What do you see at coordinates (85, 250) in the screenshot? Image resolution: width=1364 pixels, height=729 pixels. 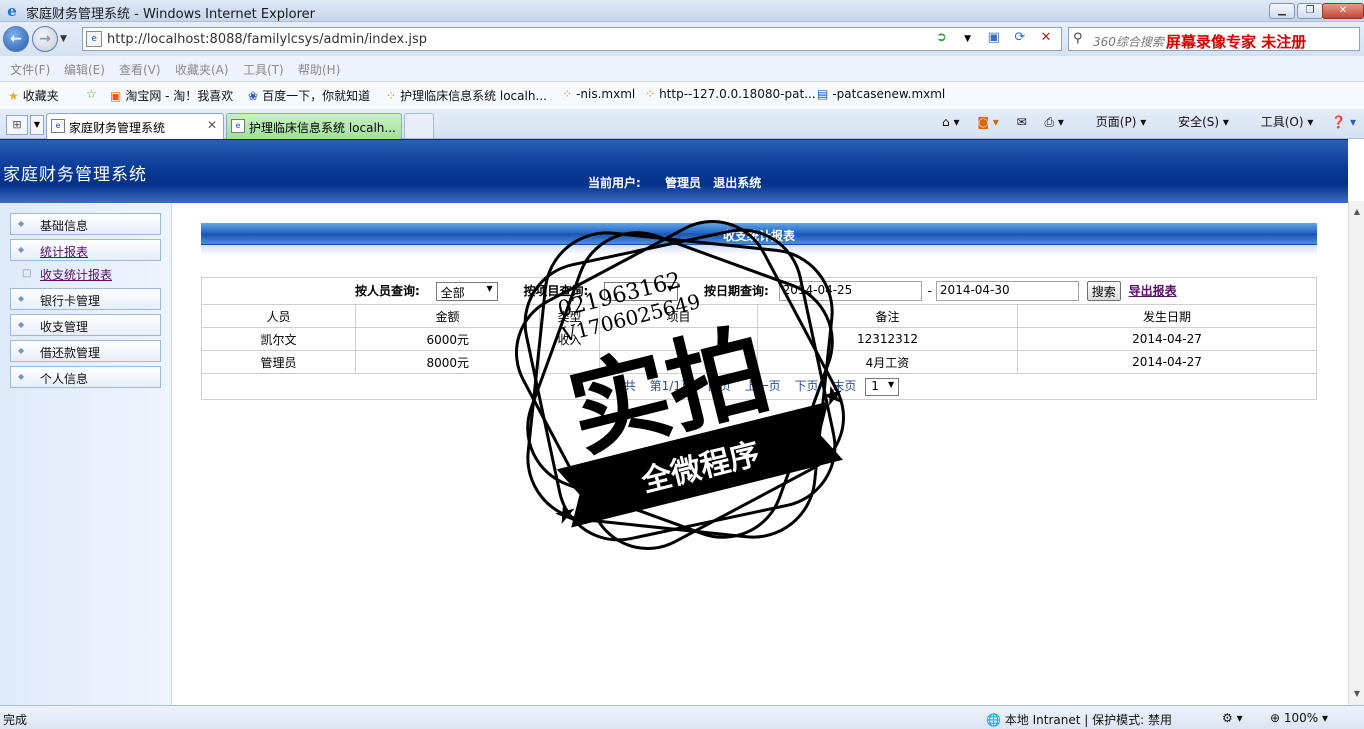 I see `sidebar-item-reports: ◆ 统计报表` at bounding box center [85, 250].